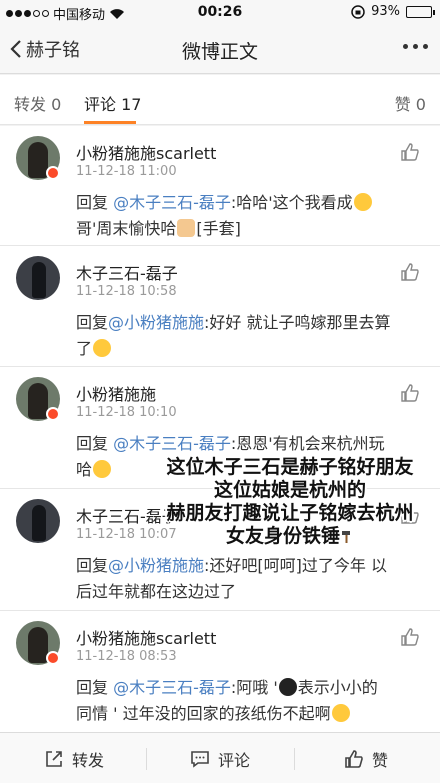 The image size is (440, 783). Describe the element at coordinates (250, 701) in the screenshot. I see `comment-text: 回复 @木子三石-磊子:阿哦 ' 表示小小的 同情 ' 过年没的回家的孩纸伤不起啊` at that location.